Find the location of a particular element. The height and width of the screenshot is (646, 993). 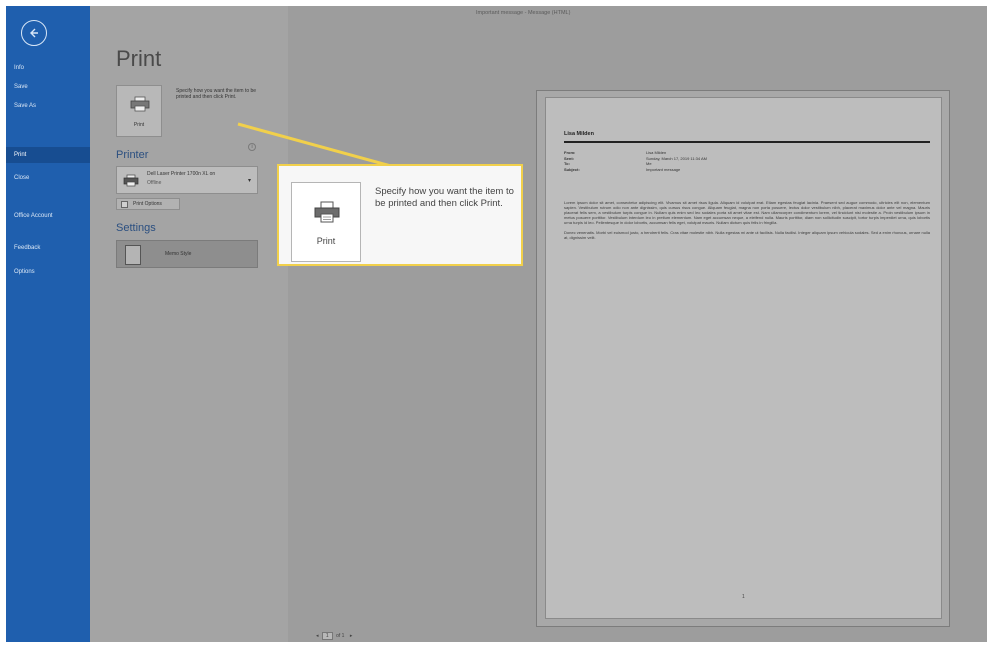

printer-heading: Printer is located at coordinates (132, 155).